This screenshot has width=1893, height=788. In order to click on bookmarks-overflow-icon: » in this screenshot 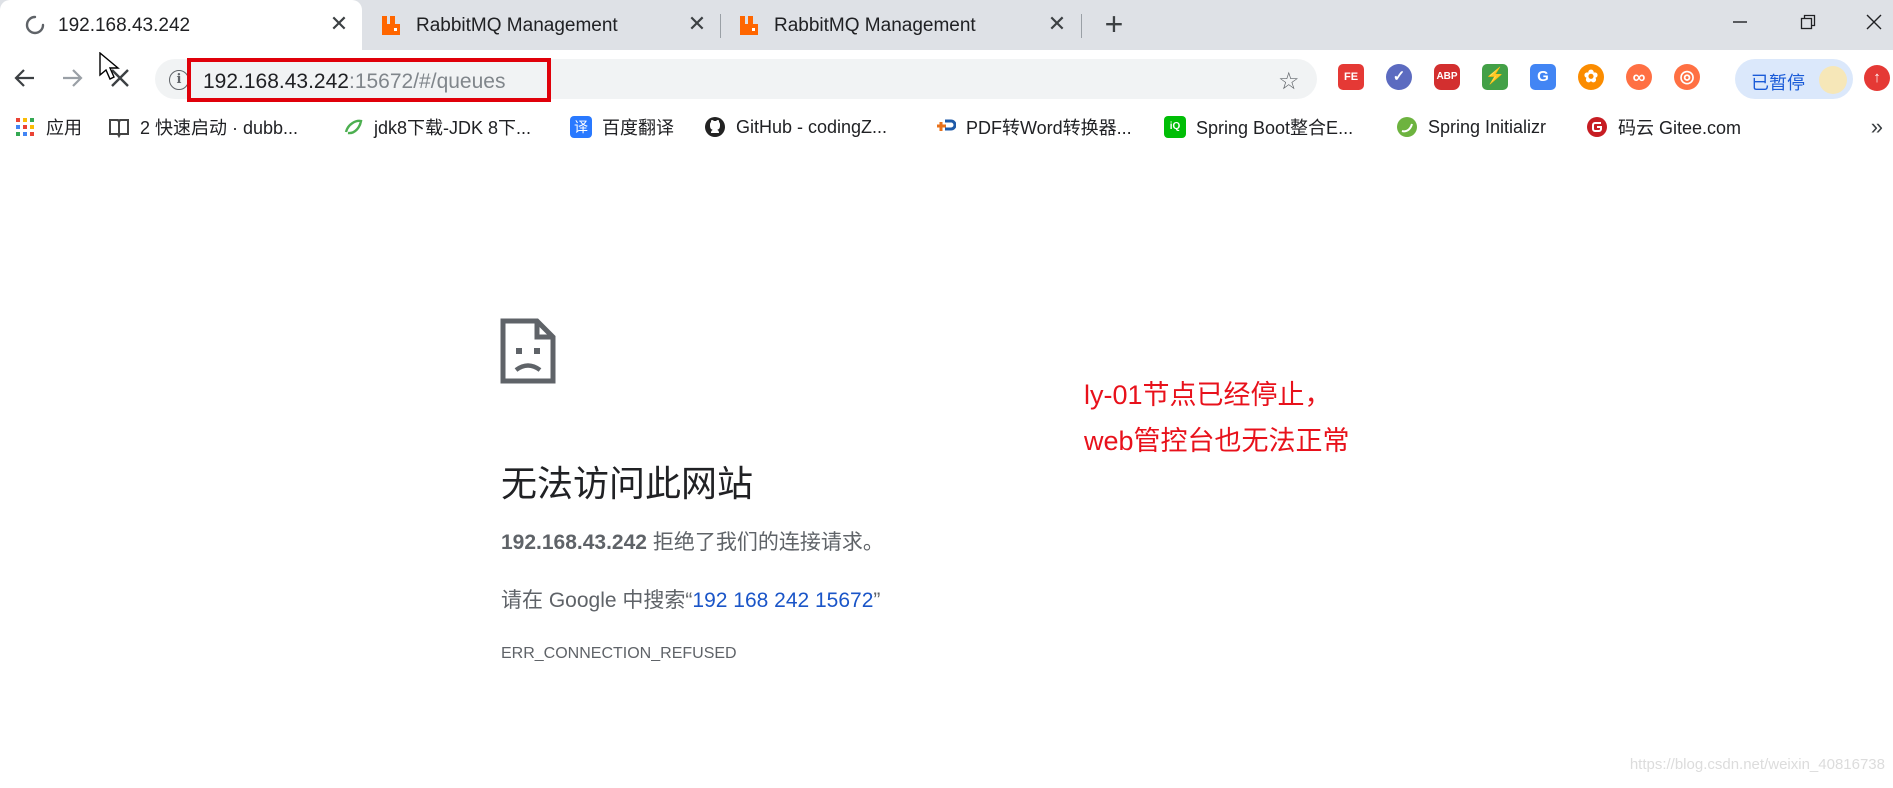, I will do `click(1877, 127)`.